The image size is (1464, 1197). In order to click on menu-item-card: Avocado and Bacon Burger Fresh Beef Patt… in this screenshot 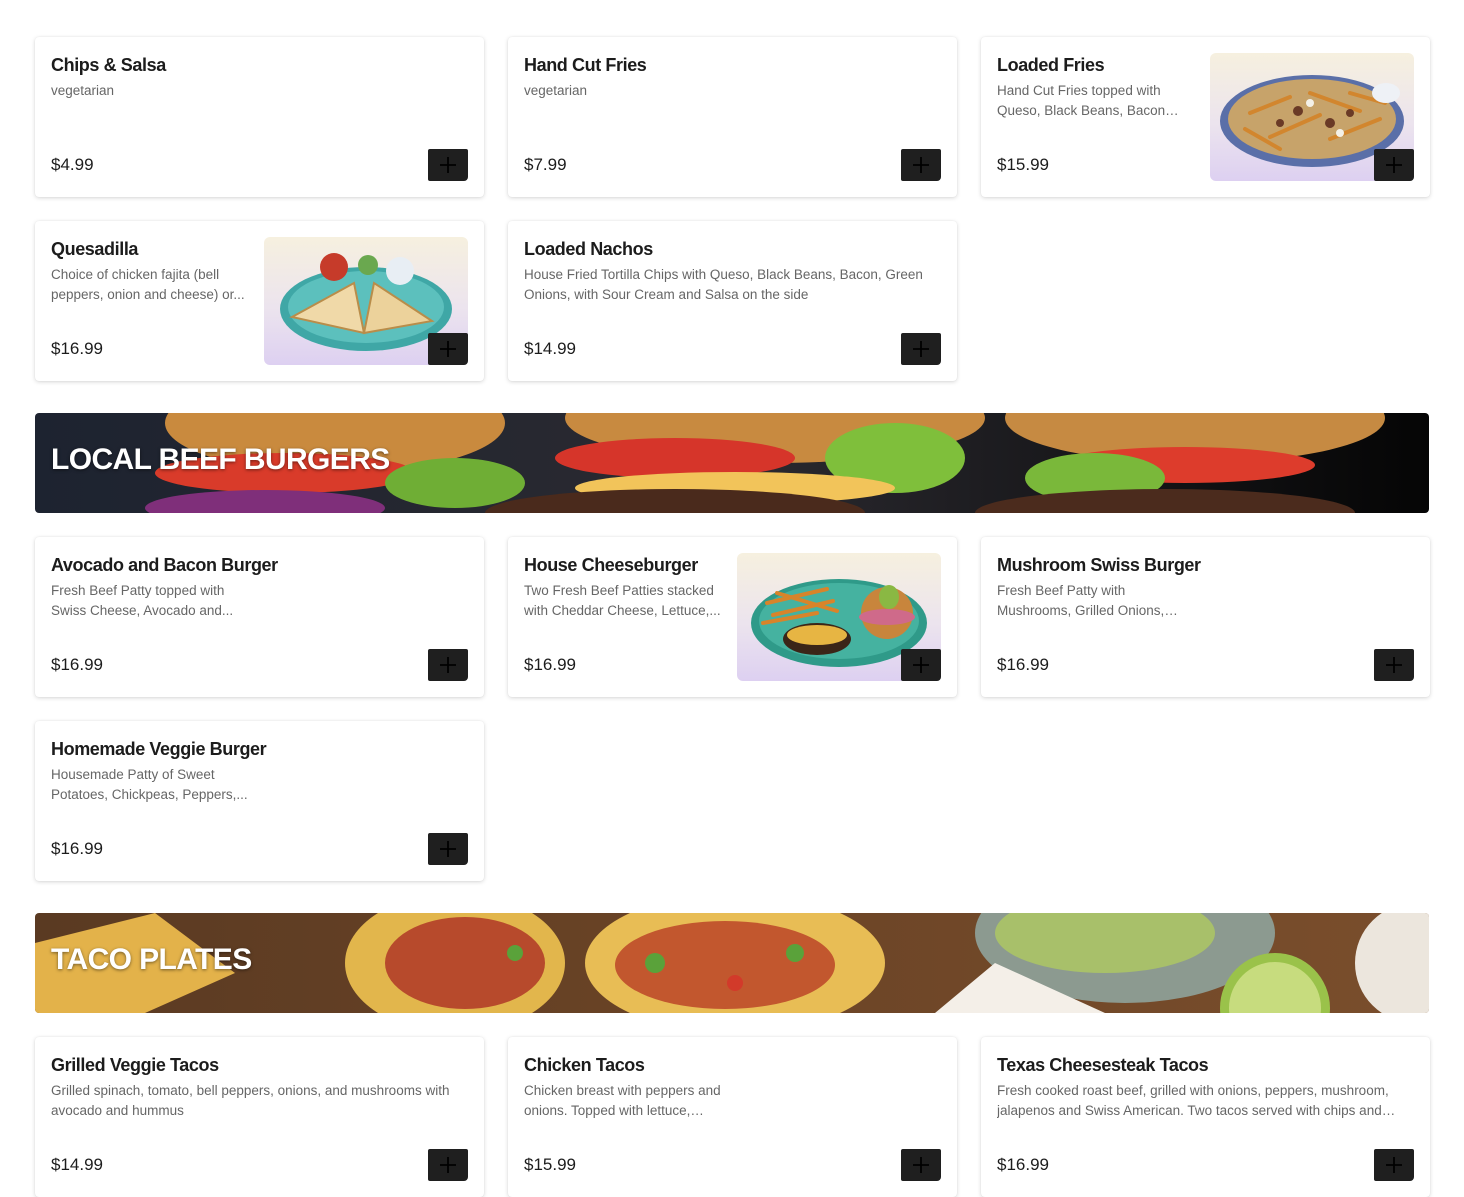, I will do `click(259, 617)`.